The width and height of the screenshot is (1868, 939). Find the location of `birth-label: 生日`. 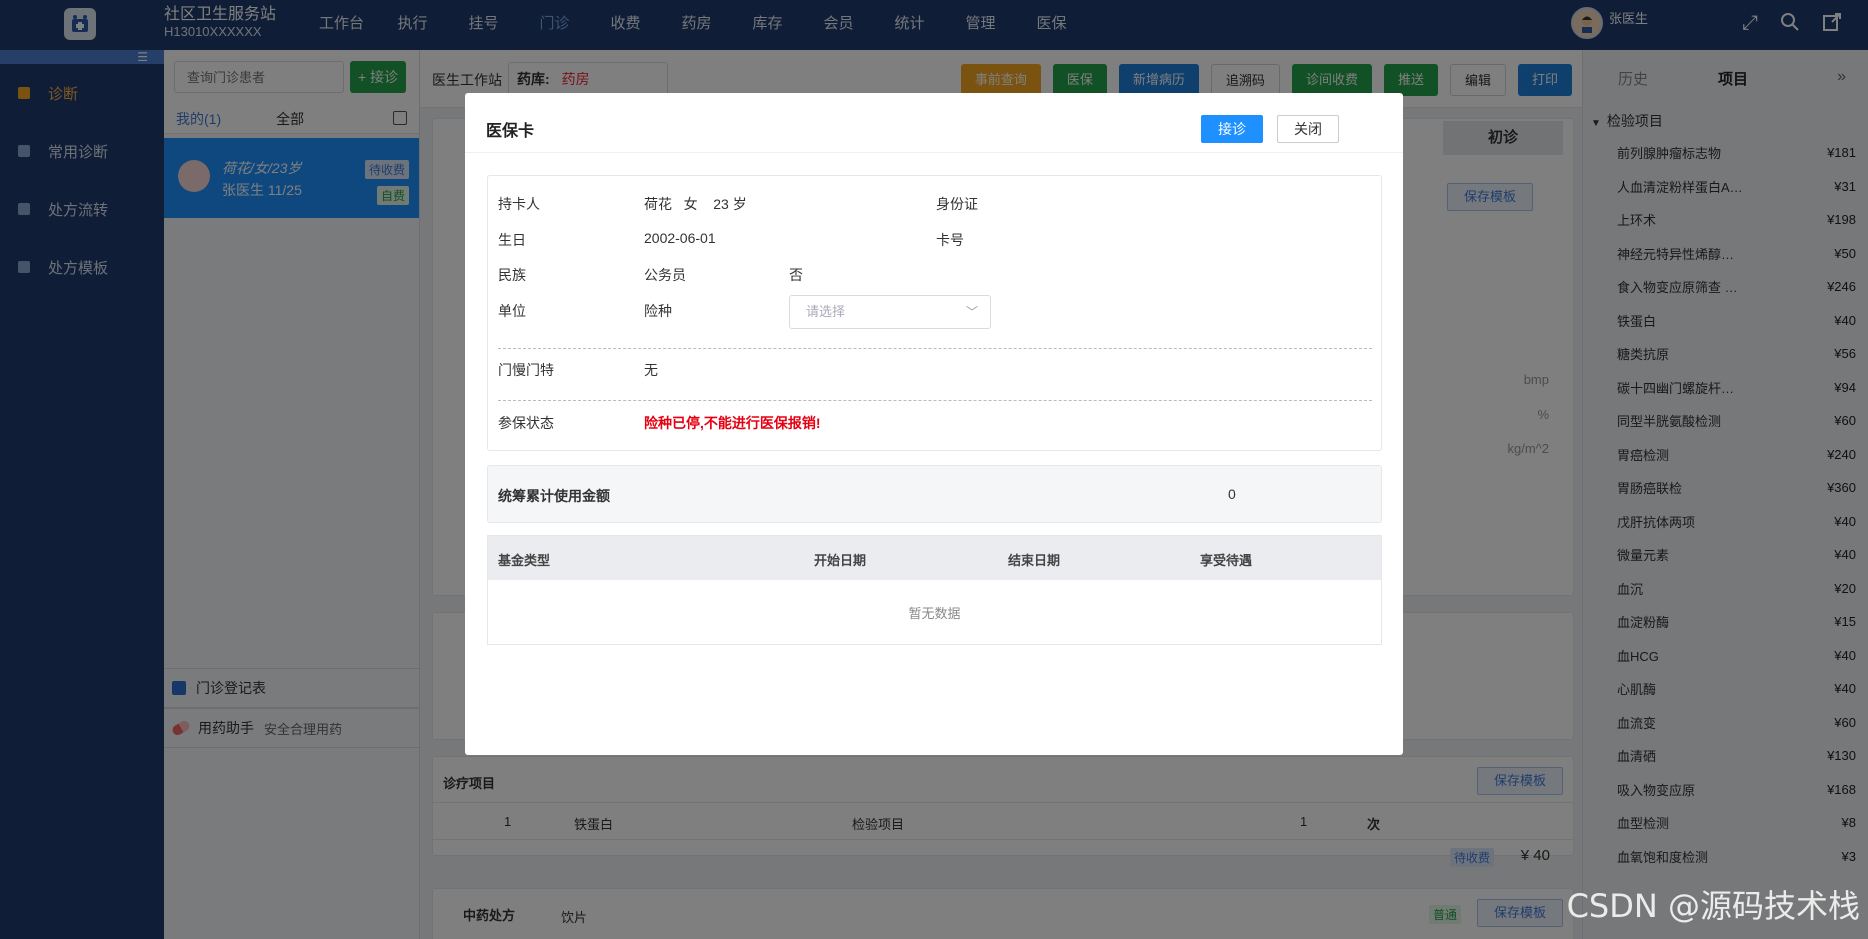

birth-label: 生日 is located at coordinates (512, 240).